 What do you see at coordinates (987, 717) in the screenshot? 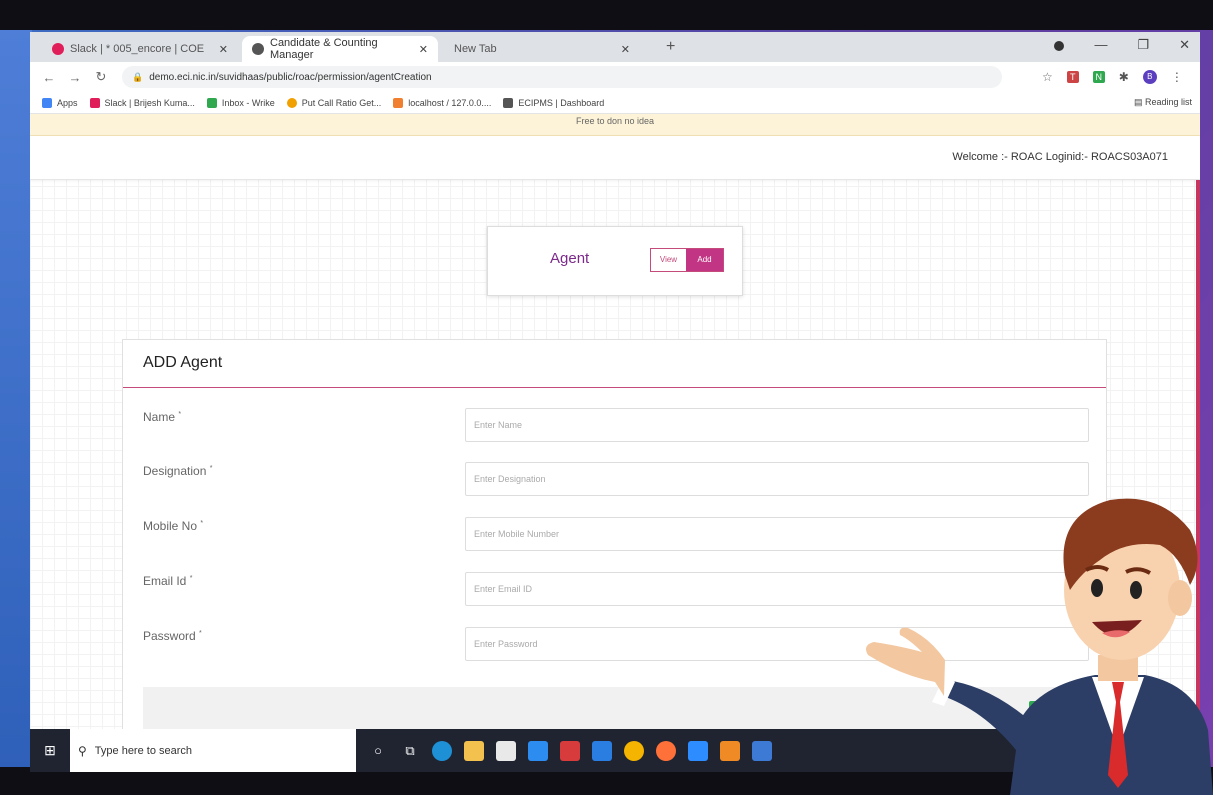
I see `mascot-arm` at bounding box center [987, 717].